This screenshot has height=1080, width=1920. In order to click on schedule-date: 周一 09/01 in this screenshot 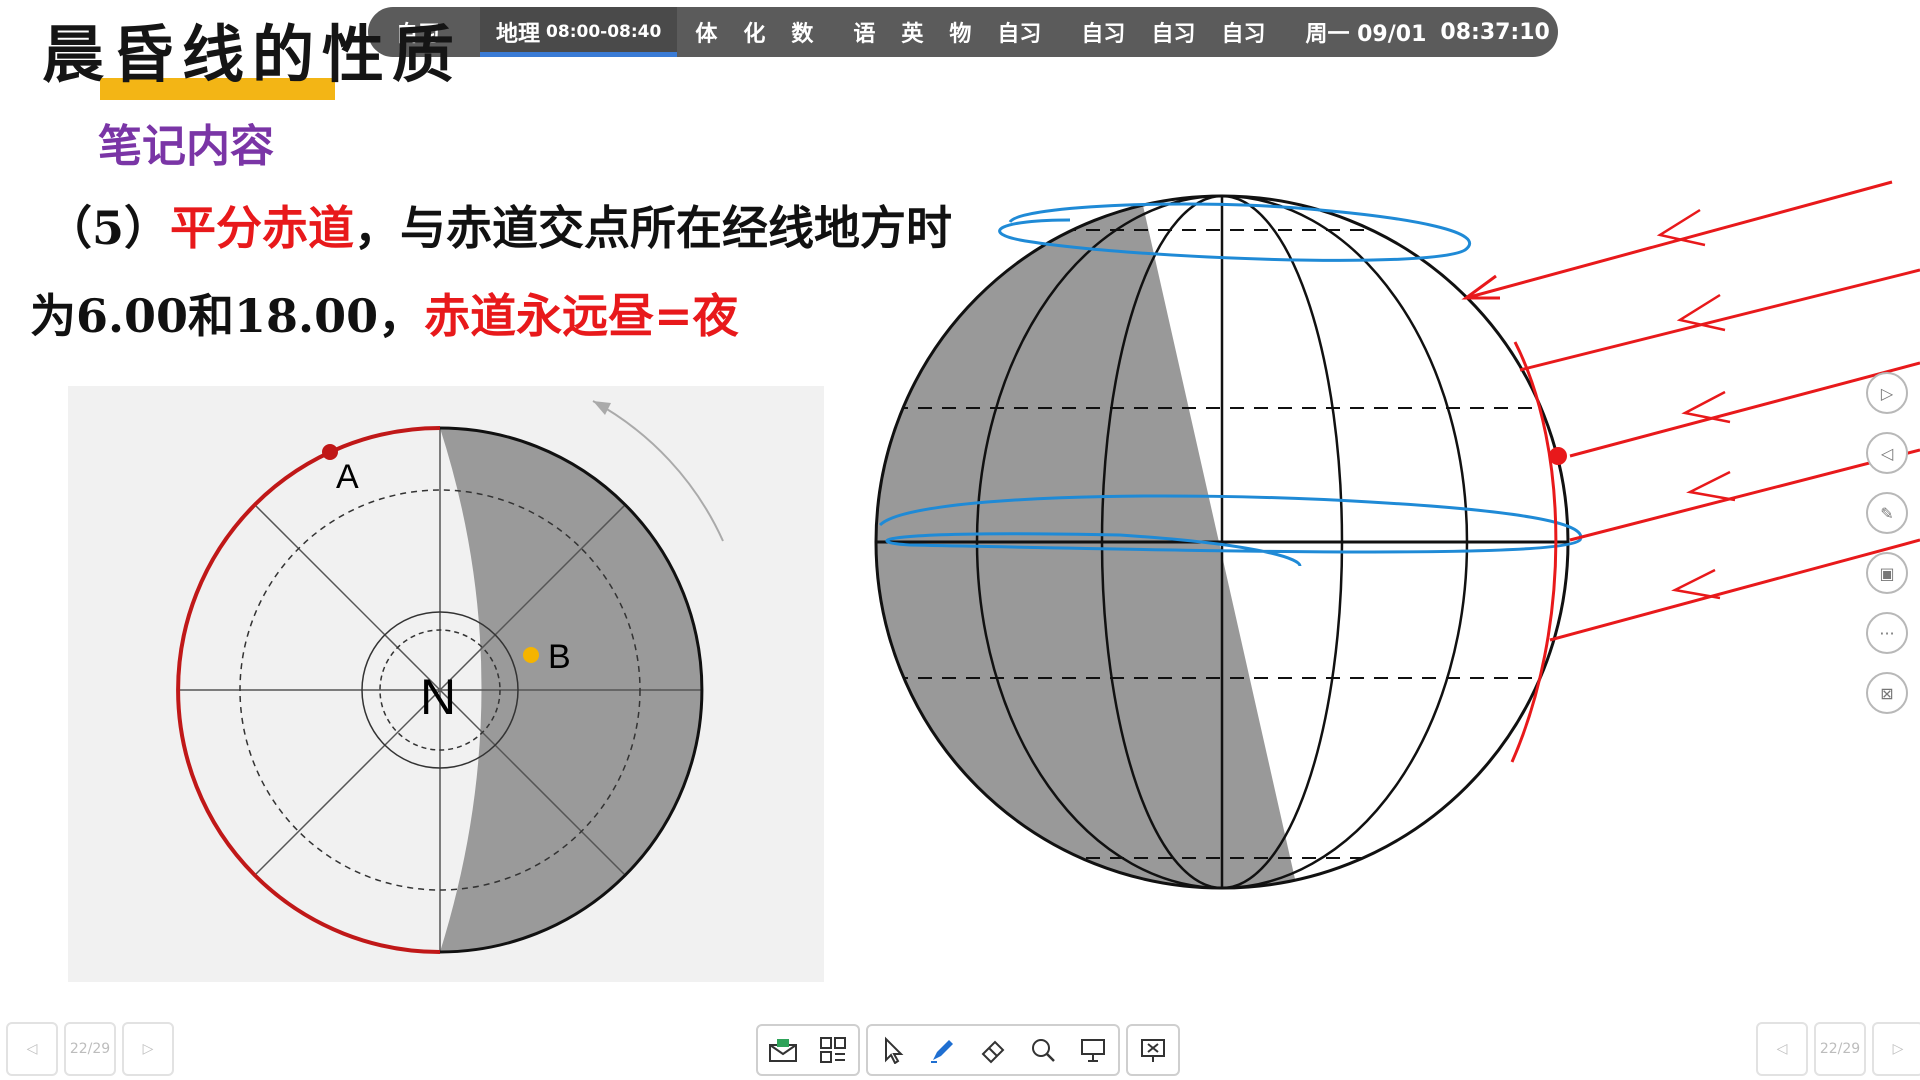, I will do `click(1366, 34)`.